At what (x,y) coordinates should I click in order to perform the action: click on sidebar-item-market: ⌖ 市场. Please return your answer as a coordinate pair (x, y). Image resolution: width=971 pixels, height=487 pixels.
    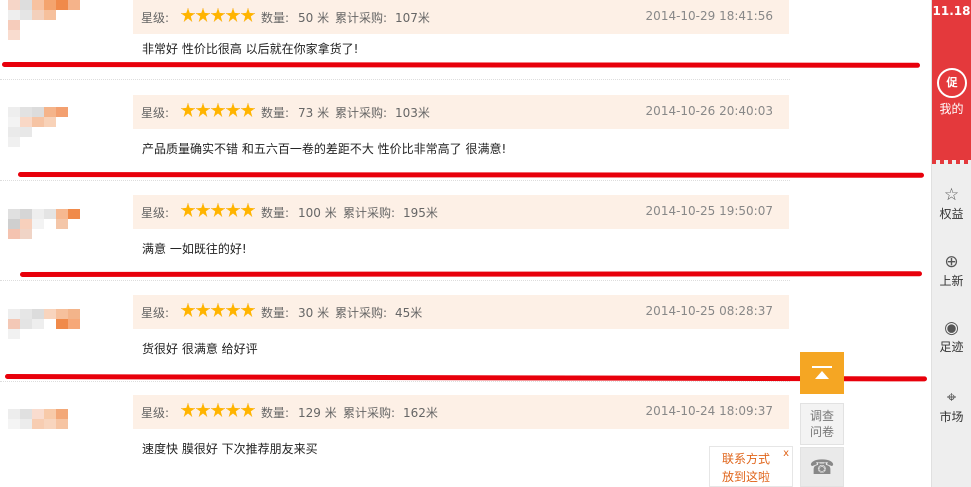
    Looking at the image, I should click on (951, 406).